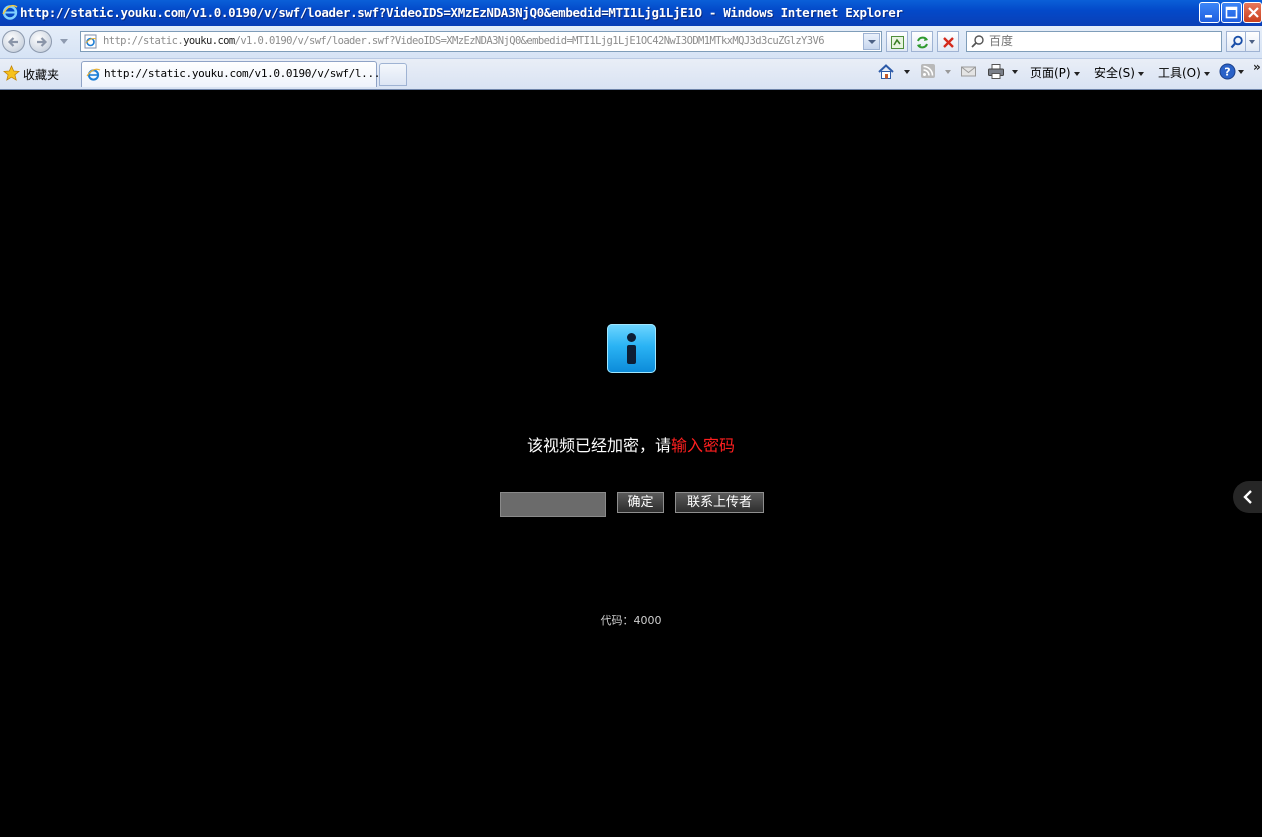 Image resolution: width=1262 pixels, height=837 pixels. Describe the element at coordinates (905, 74) in the screenshot. I see `home-dropdown` at that location.